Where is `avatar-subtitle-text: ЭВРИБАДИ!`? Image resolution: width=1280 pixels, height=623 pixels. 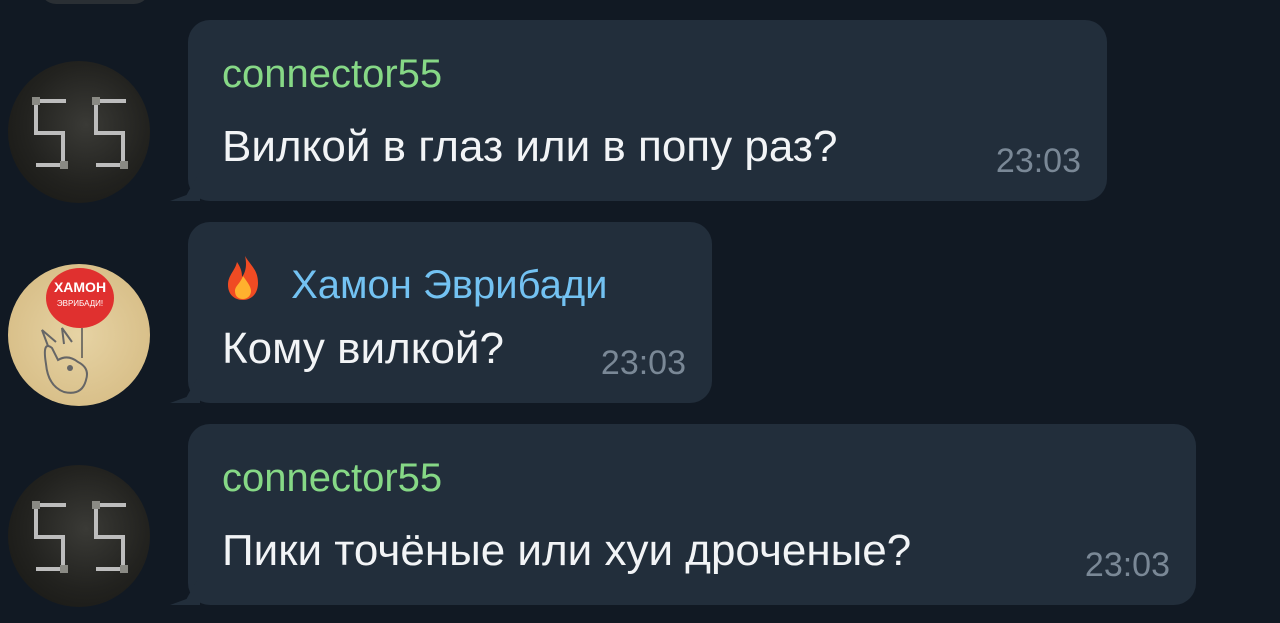
avatar-subtitle-text: ЭВРИБАДИ! is located at coordinates (80, 303).